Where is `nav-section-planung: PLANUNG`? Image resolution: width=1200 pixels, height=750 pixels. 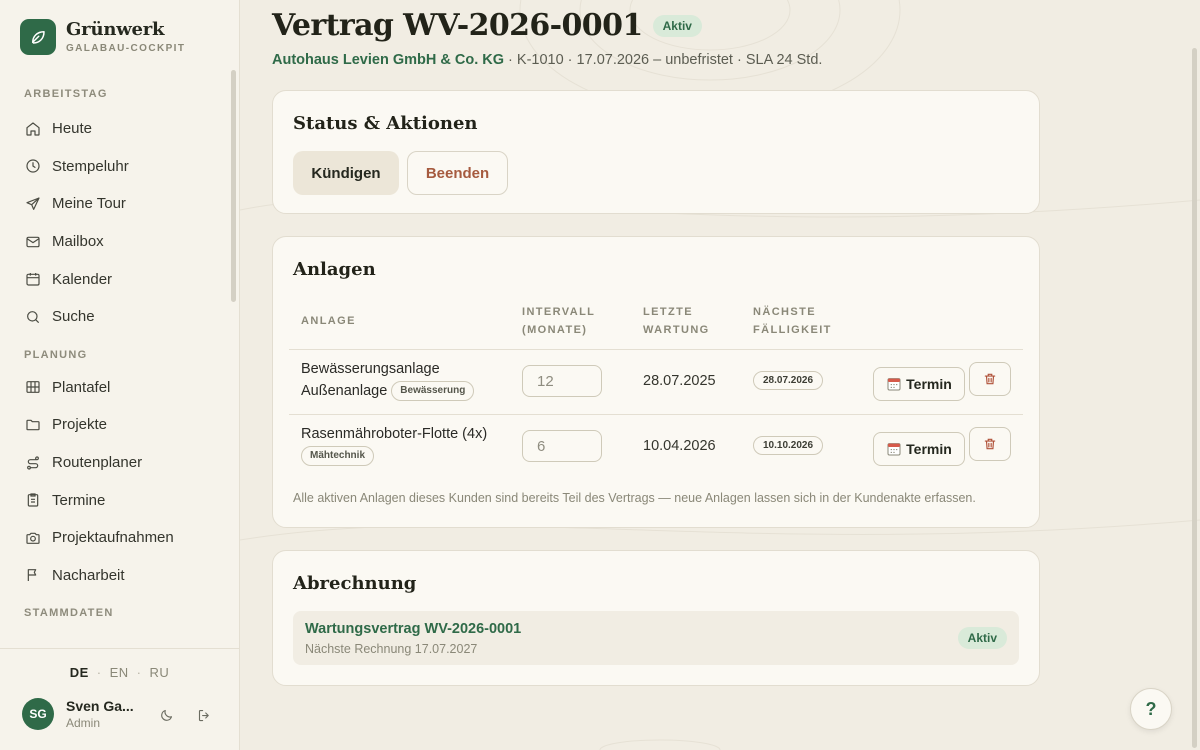
nav-section-planung: PLANUNG is located at coordinates (56, 354).